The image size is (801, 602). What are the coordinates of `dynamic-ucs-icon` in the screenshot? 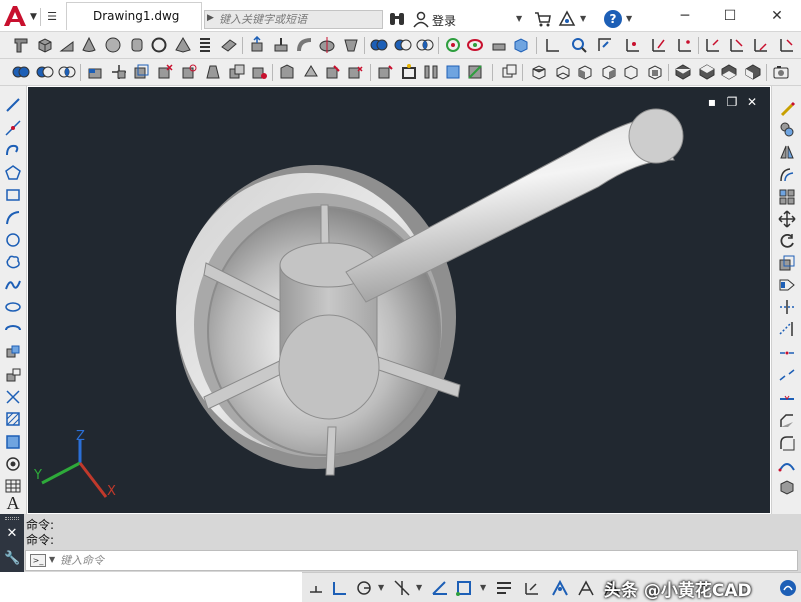 It's located at (532, 588).